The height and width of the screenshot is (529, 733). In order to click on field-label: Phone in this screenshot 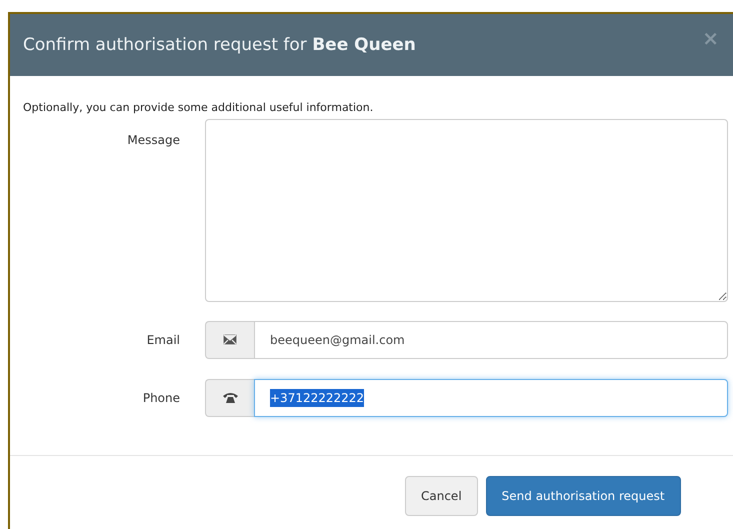, I will do `click(161, 398)`.